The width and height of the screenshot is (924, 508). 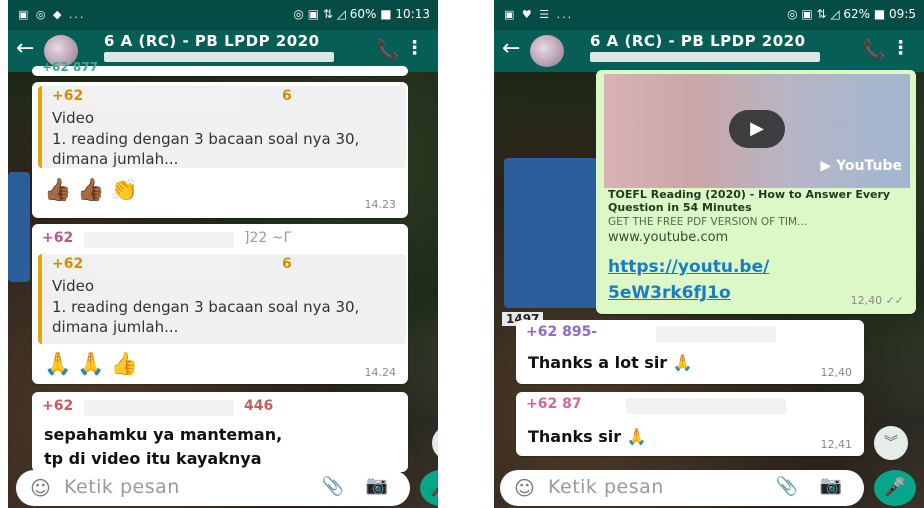 I want to click on message-text: Thanks a lot sir 🙏, so click(x=610, y=362).